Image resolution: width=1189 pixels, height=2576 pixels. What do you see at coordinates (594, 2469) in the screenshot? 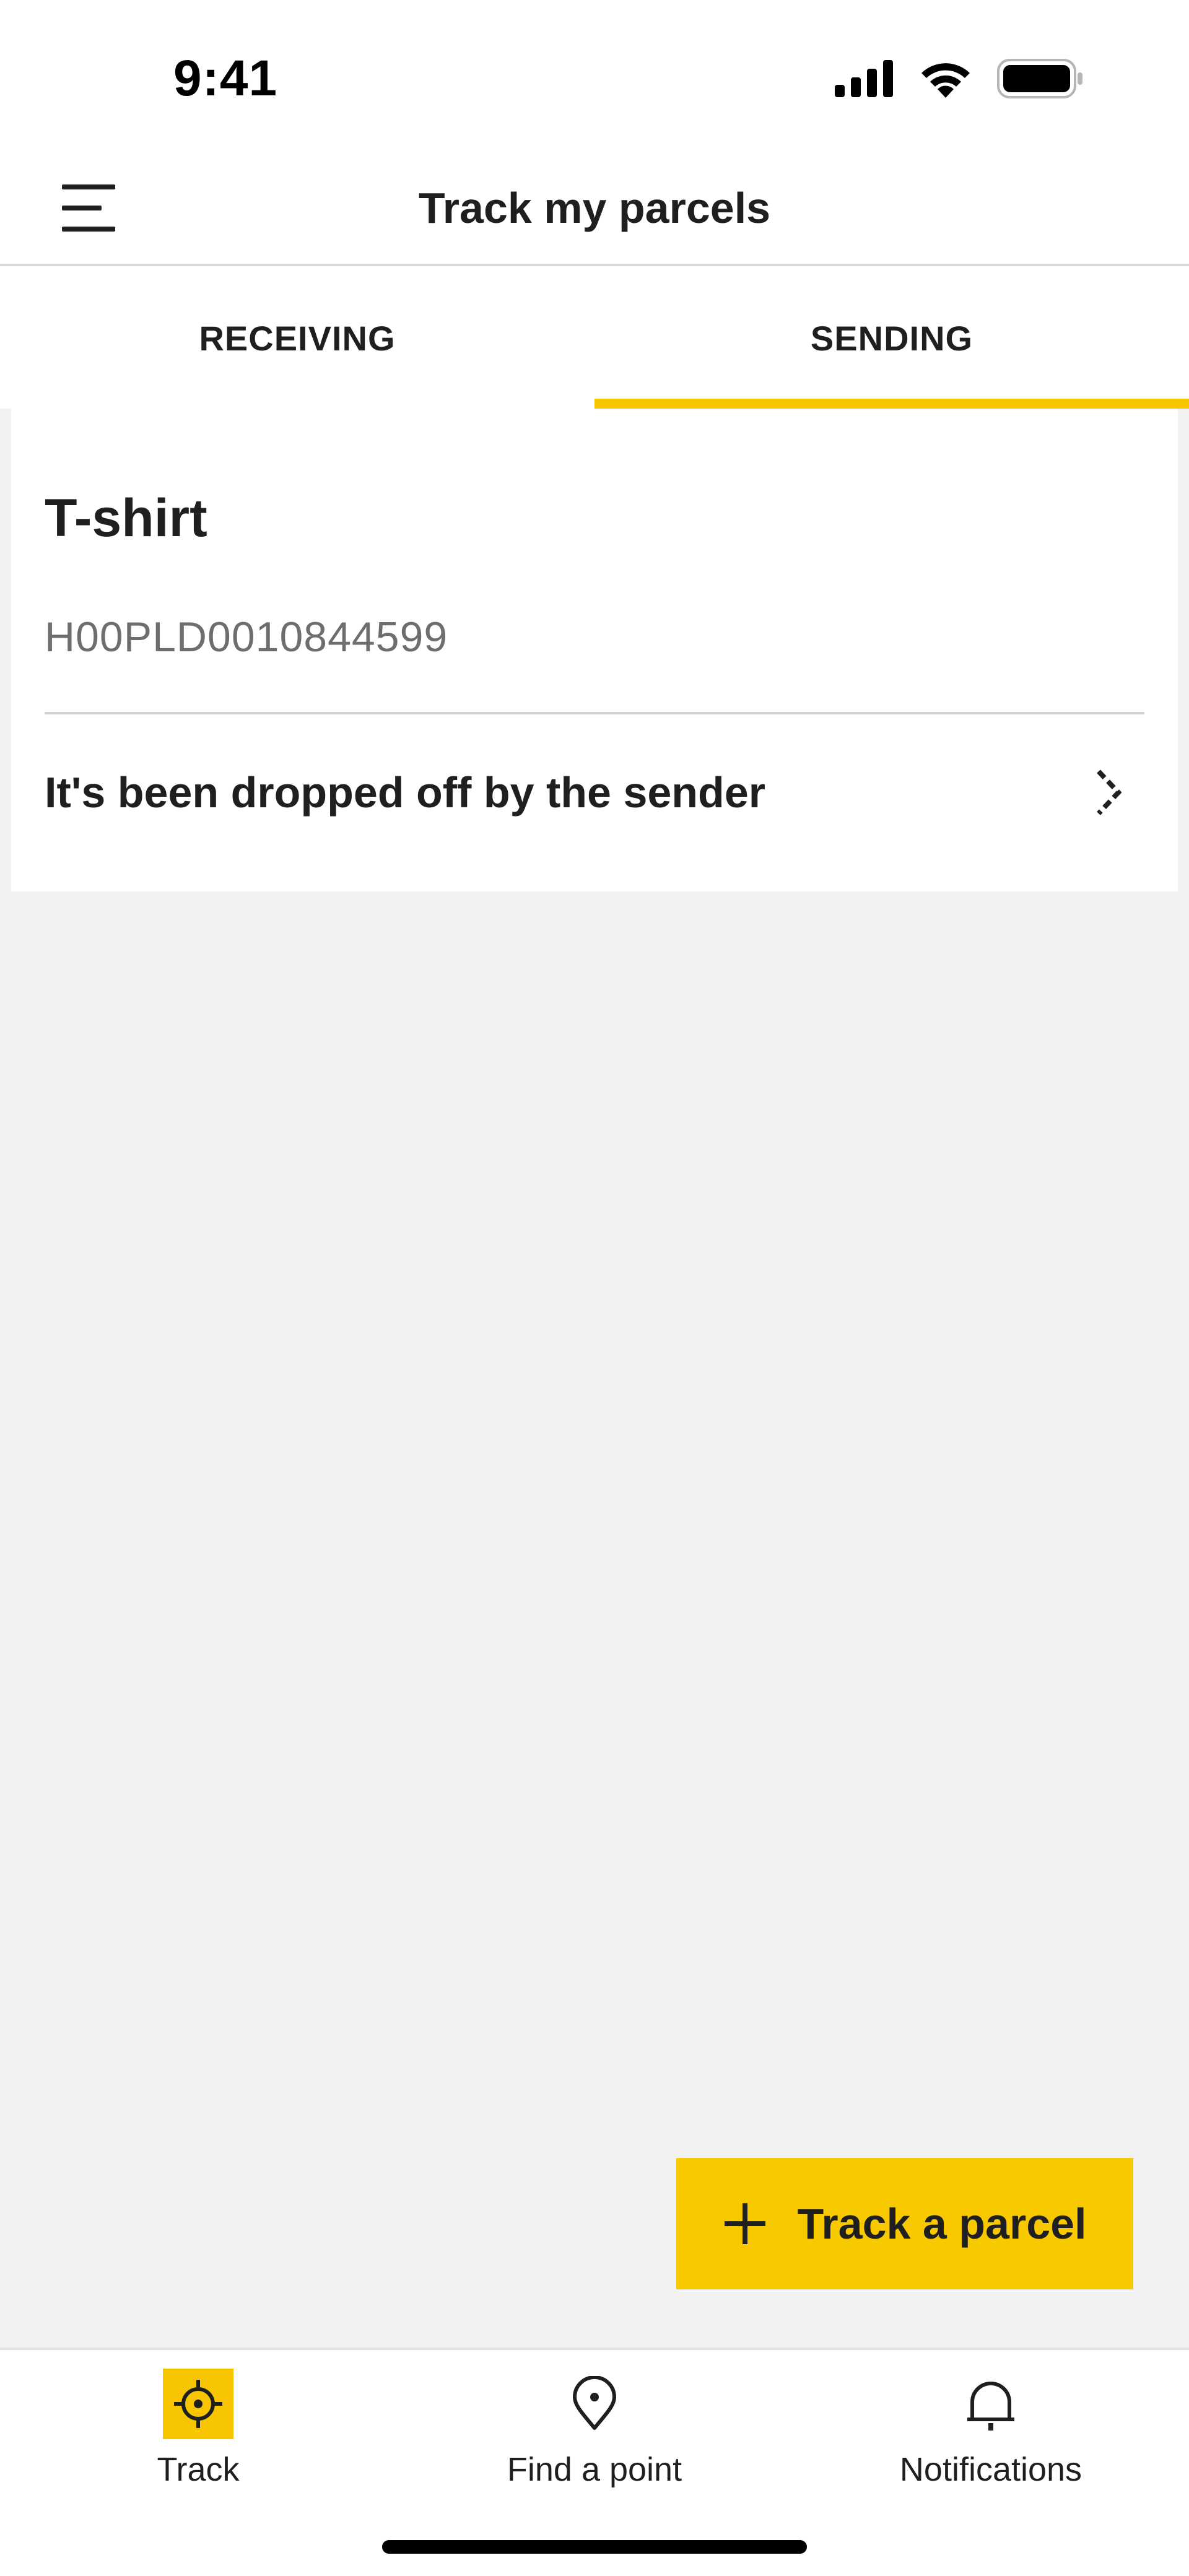
I see `nav-label-find-a-point: Find a point` at bounding box center [594, 2469].